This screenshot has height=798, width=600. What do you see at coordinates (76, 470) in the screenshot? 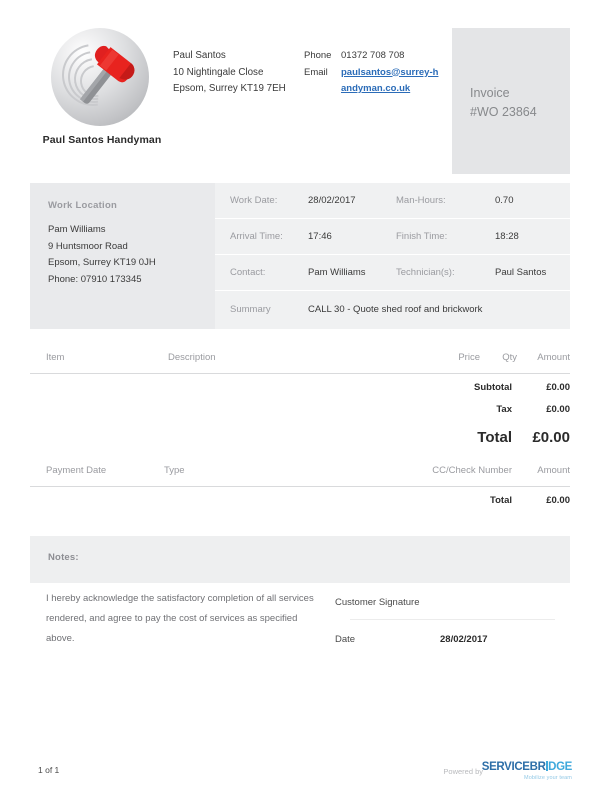
I see `column-header-payment-date: Payment Date` at bounding box center [76, 470].